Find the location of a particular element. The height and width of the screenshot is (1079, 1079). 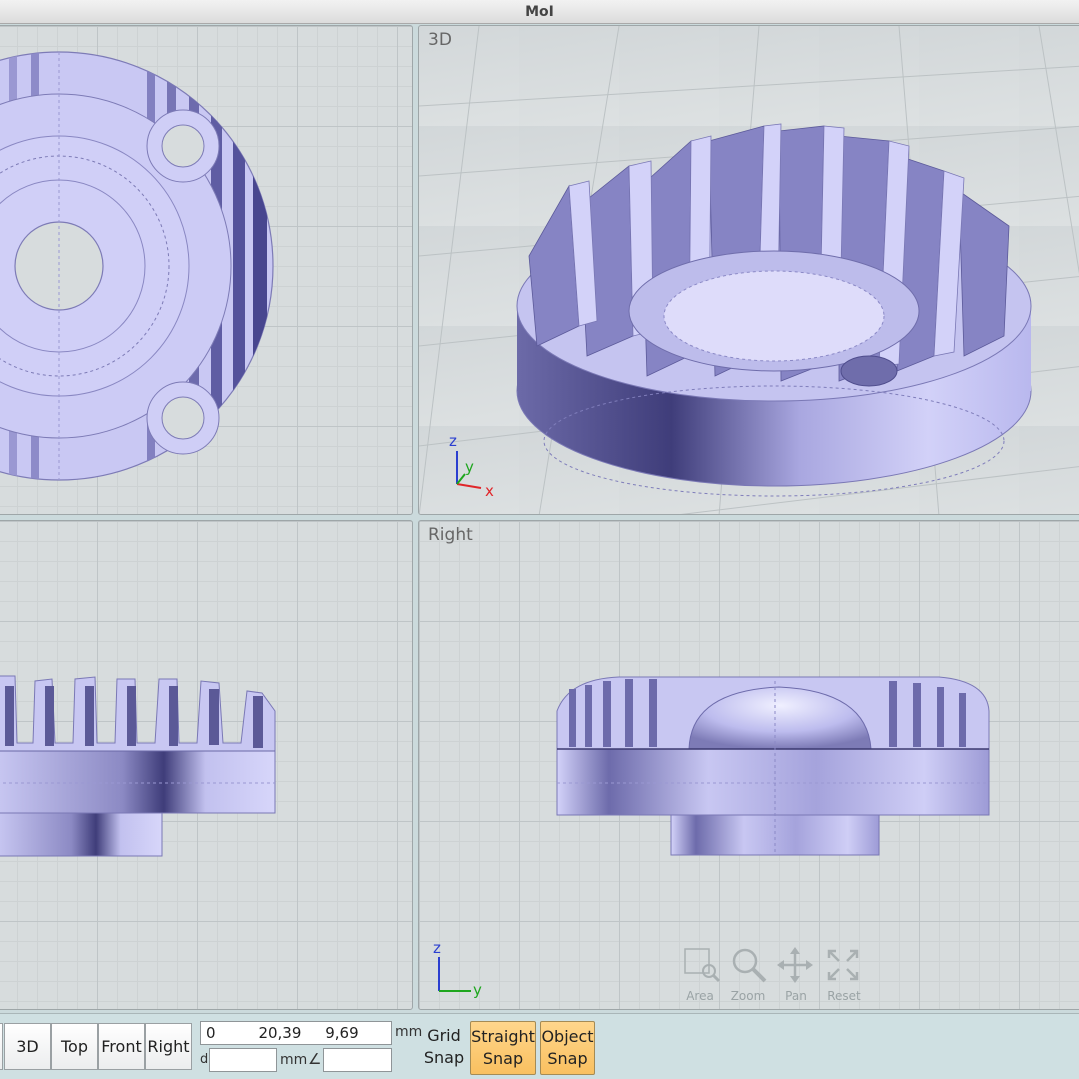

pan-button: Pan is located at coordinates (796, 976).